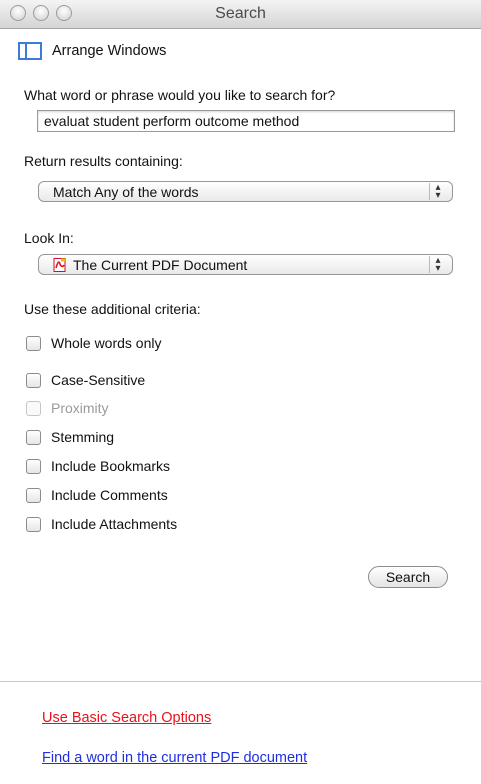  I want to click on whole-words-checkbox, so click(33, 343).